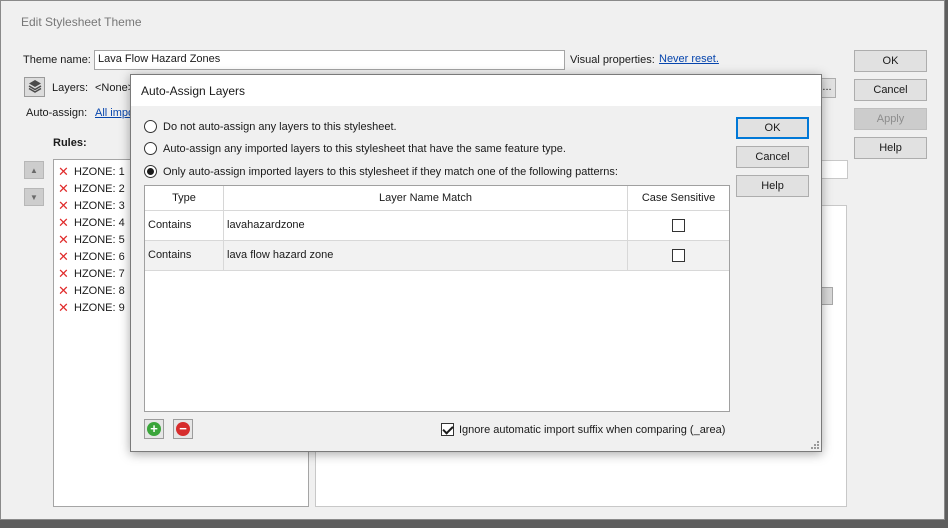 Image resolution: width=948 pixels, height=528 pixels. I want to click on layers-label: Layers:, so click(70, 88).